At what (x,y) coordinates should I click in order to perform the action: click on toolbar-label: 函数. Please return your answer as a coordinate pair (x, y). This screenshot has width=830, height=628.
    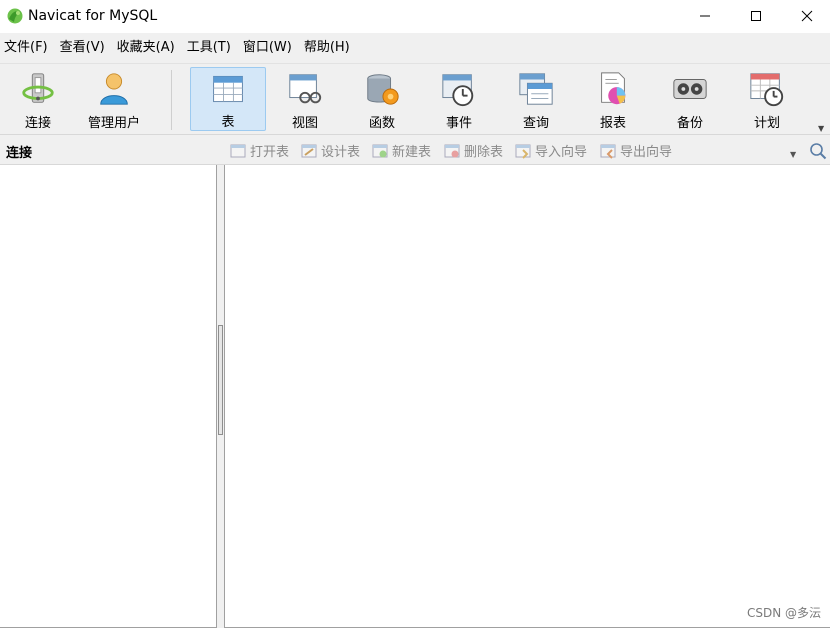
    Looking at the image, I should click on (381, 123).